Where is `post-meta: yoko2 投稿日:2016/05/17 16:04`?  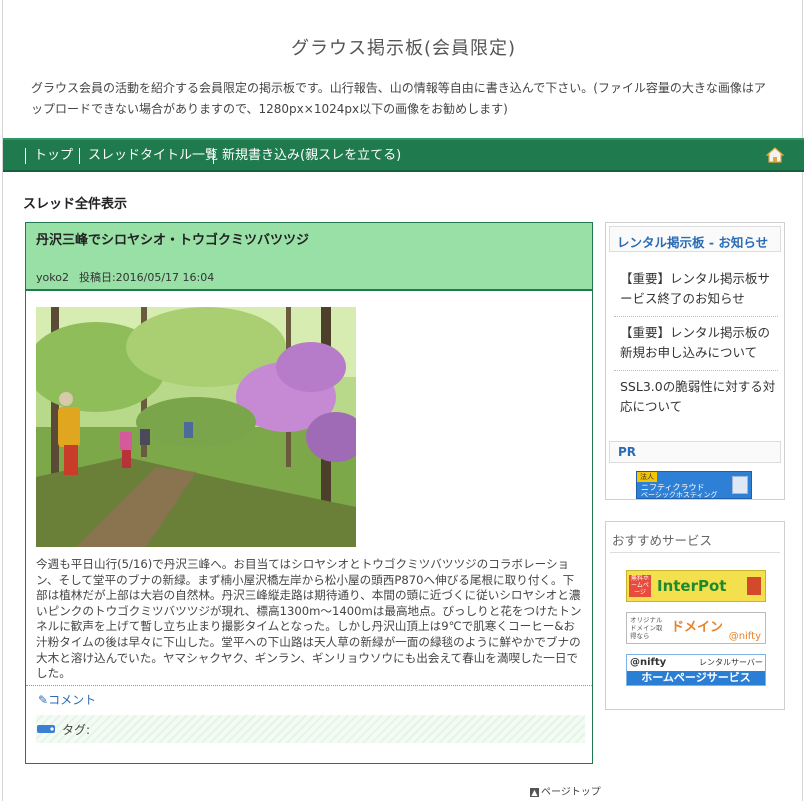 post-meta: yoko2 投稿日:2016/05/17 16:04 is located at coordinates (130, 277).